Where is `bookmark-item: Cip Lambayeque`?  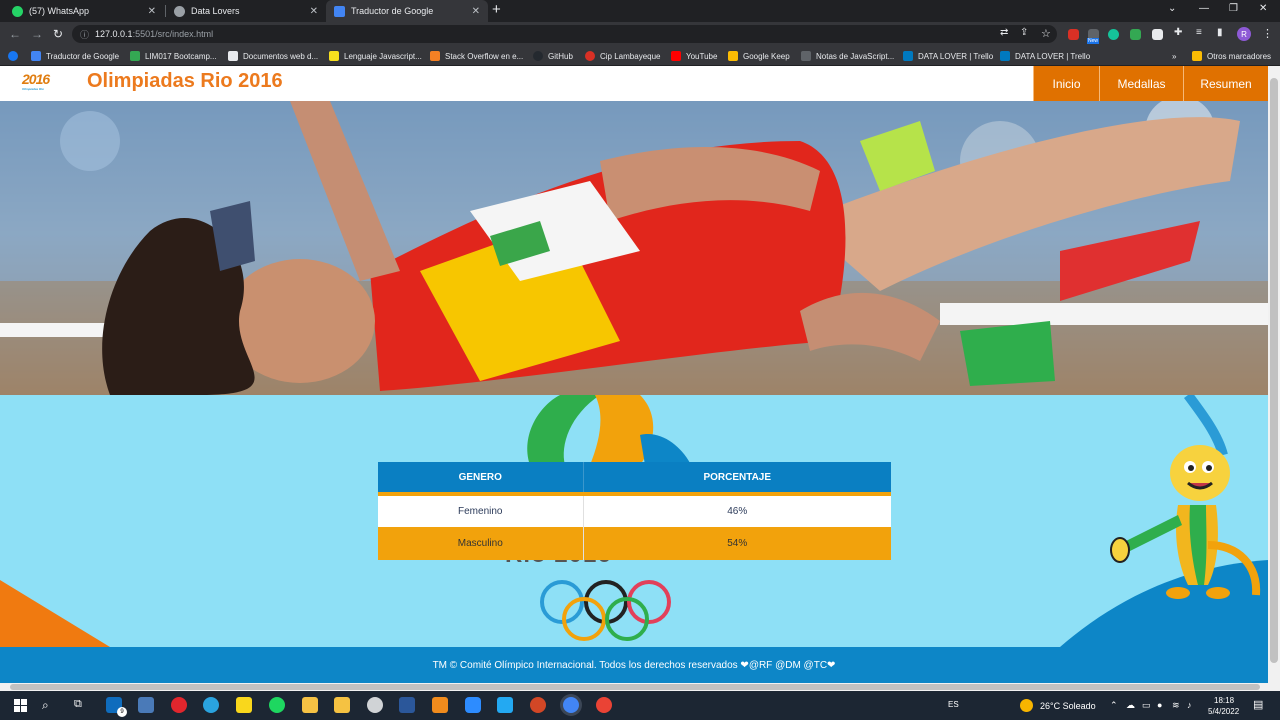
bookmark-item: Cip Lambayeque is located at coordinates (622, 56).